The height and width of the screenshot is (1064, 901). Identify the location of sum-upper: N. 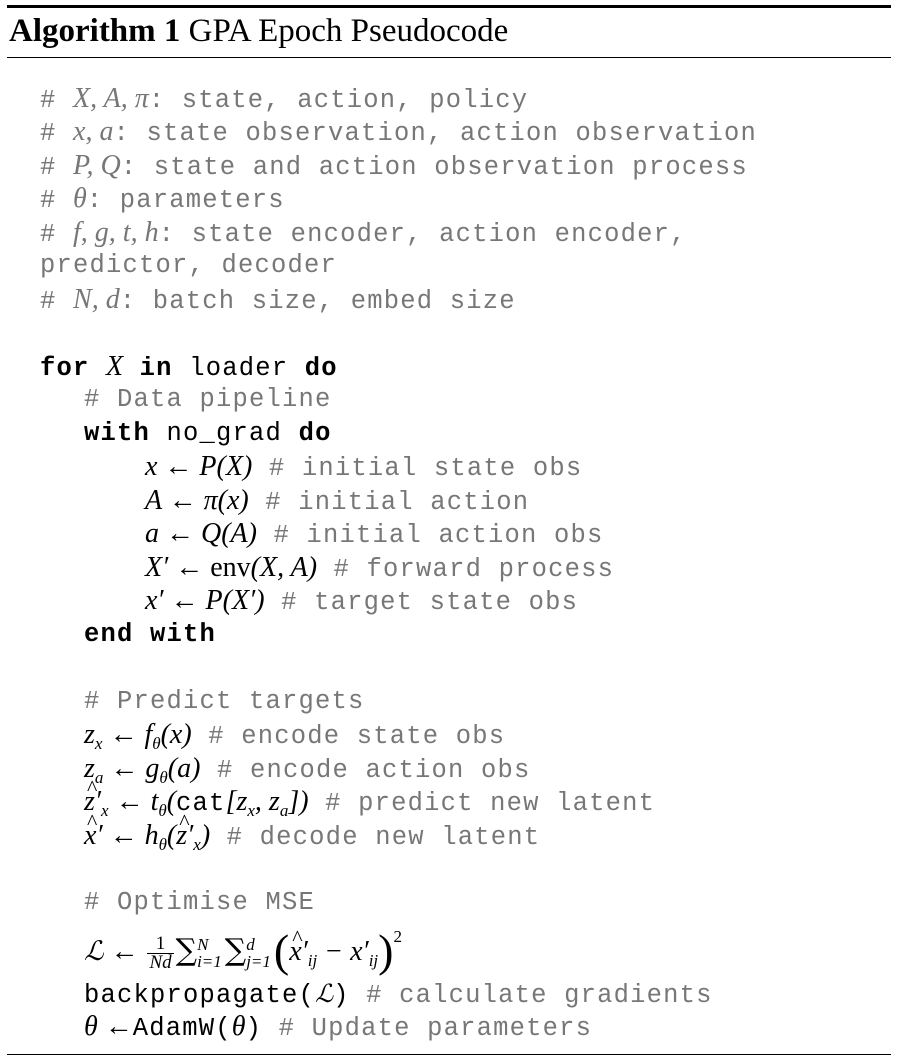
(203, 945).